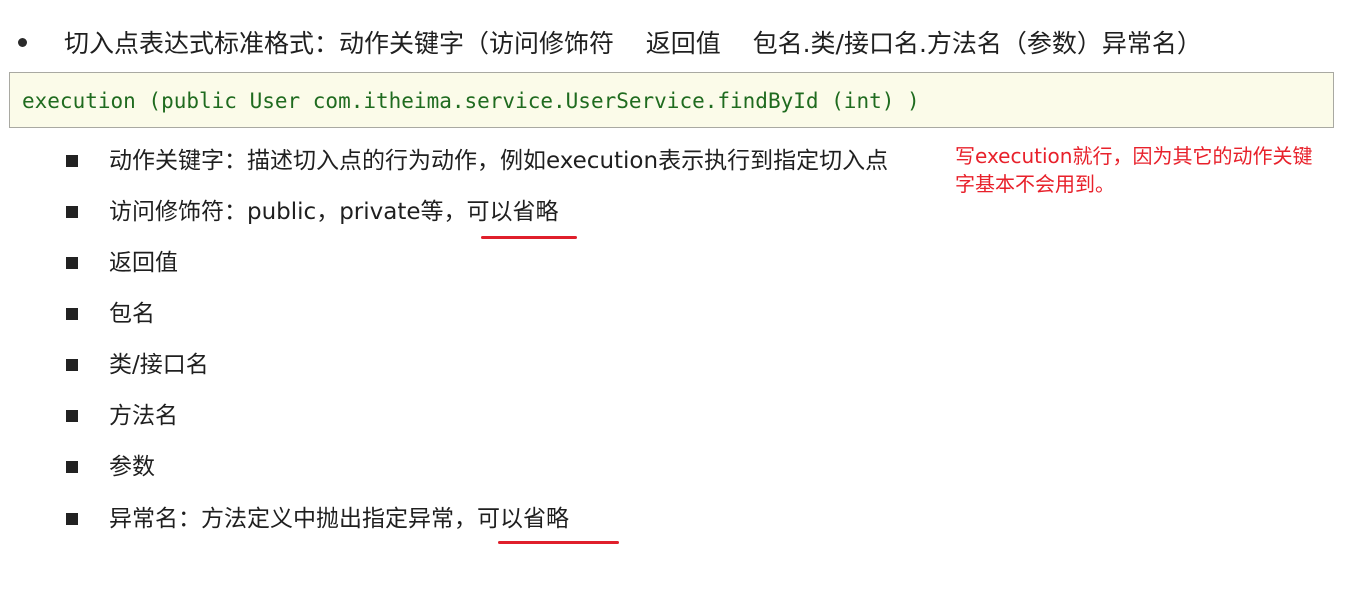  I want to click on bullet-dot-icon, so click(22, 42).